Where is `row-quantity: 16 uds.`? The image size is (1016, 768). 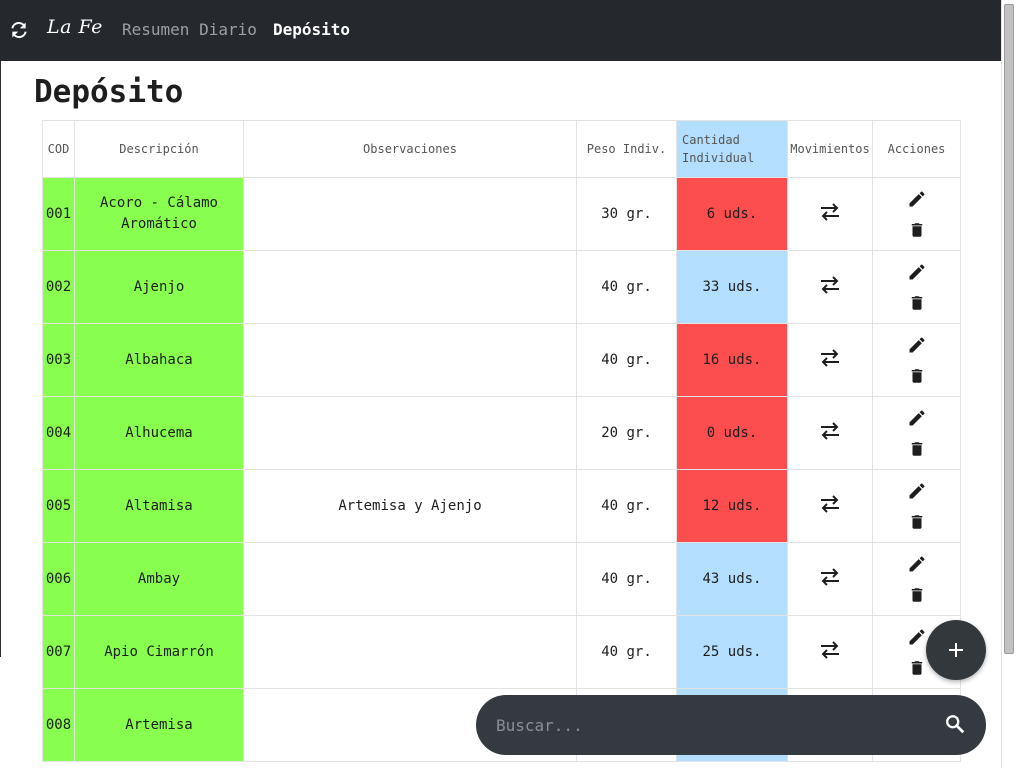
row-quantity: 16 uds. is located at coordinates (732, 360).